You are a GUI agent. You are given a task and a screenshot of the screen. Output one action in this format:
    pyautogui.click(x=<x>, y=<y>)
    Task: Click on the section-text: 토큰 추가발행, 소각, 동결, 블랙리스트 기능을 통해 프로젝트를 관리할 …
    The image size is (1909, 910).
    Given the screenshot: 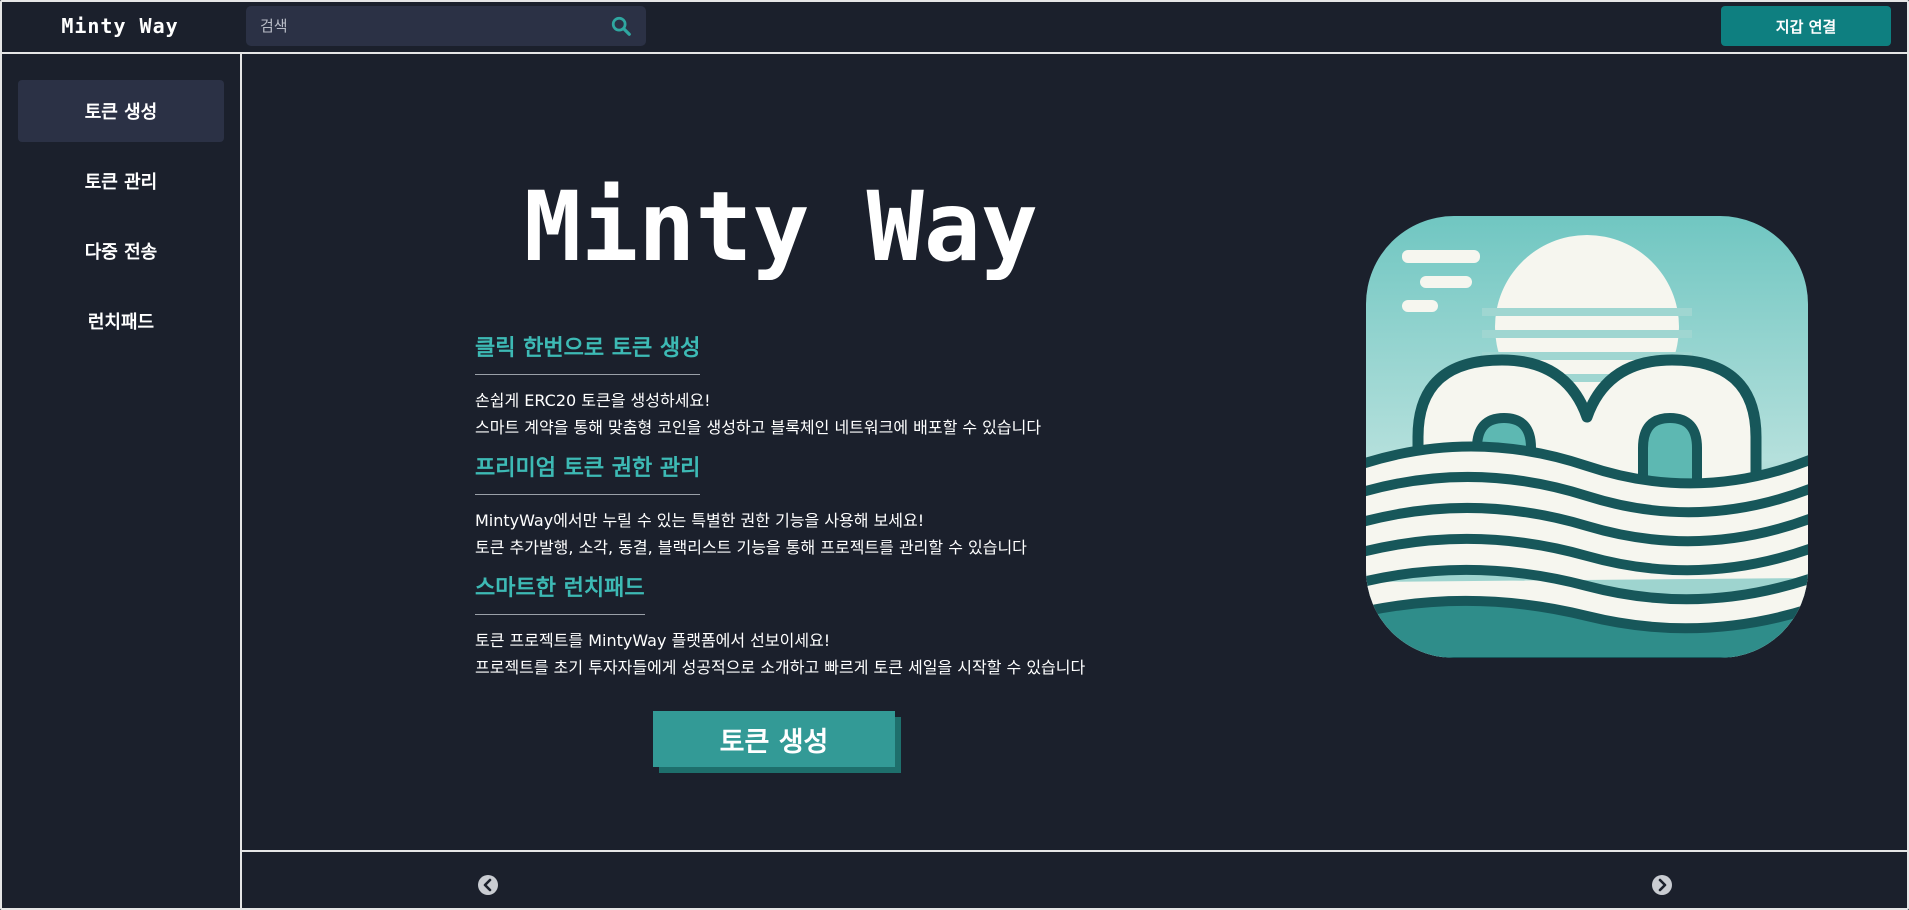 What is the action you would take?
    pyautogui.click(x=751, y=547)
    